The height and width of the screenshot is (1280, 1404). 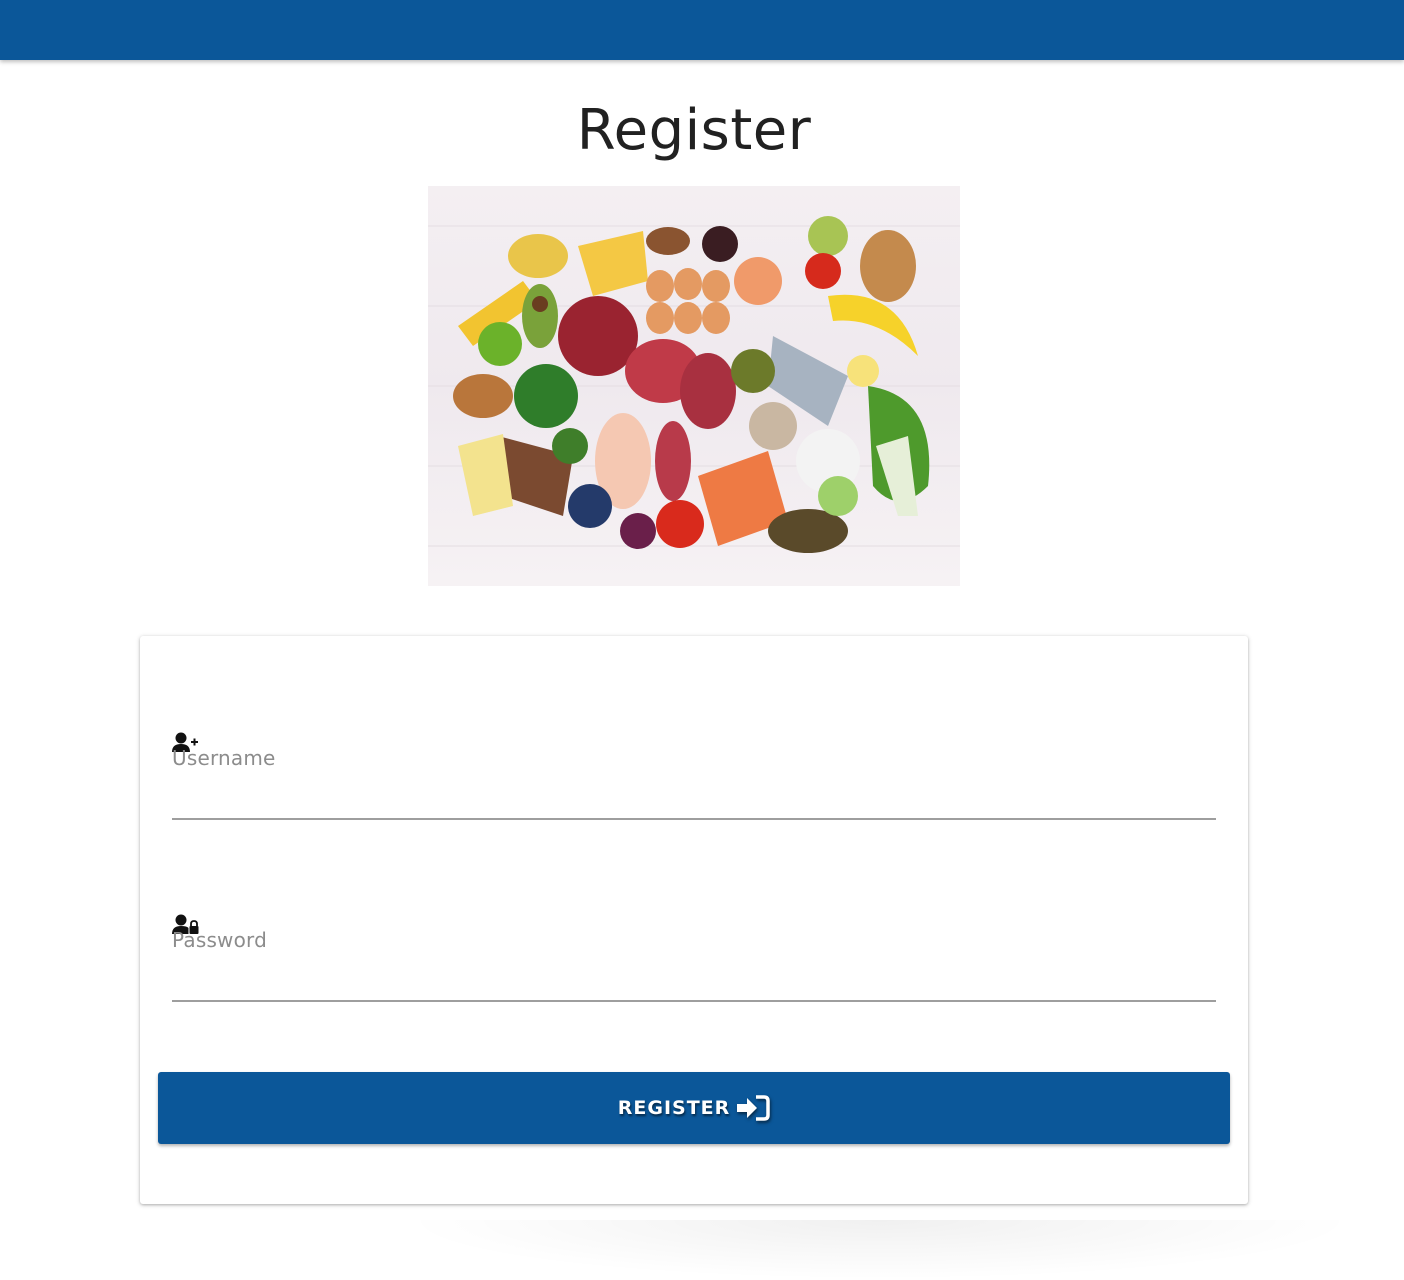 What do you see at coordinates (694, 795) in the screenshot?
I see `username-input` at bounding box center [694, 795].